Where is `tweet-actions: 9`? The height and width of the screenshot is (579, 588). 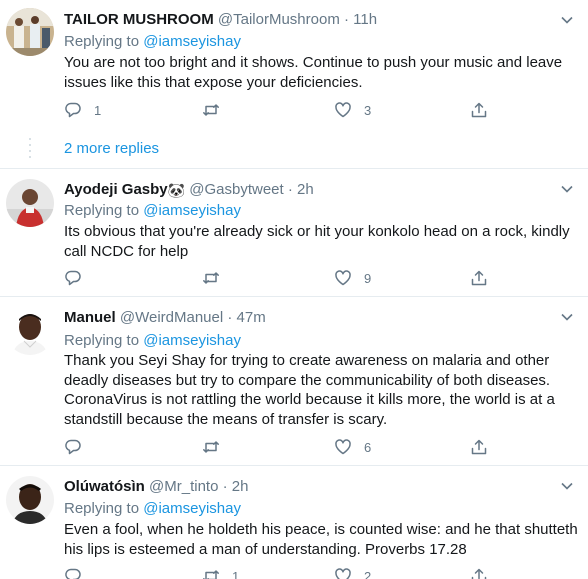
tweet-actions: 9 is located at coordinates (279, 278).